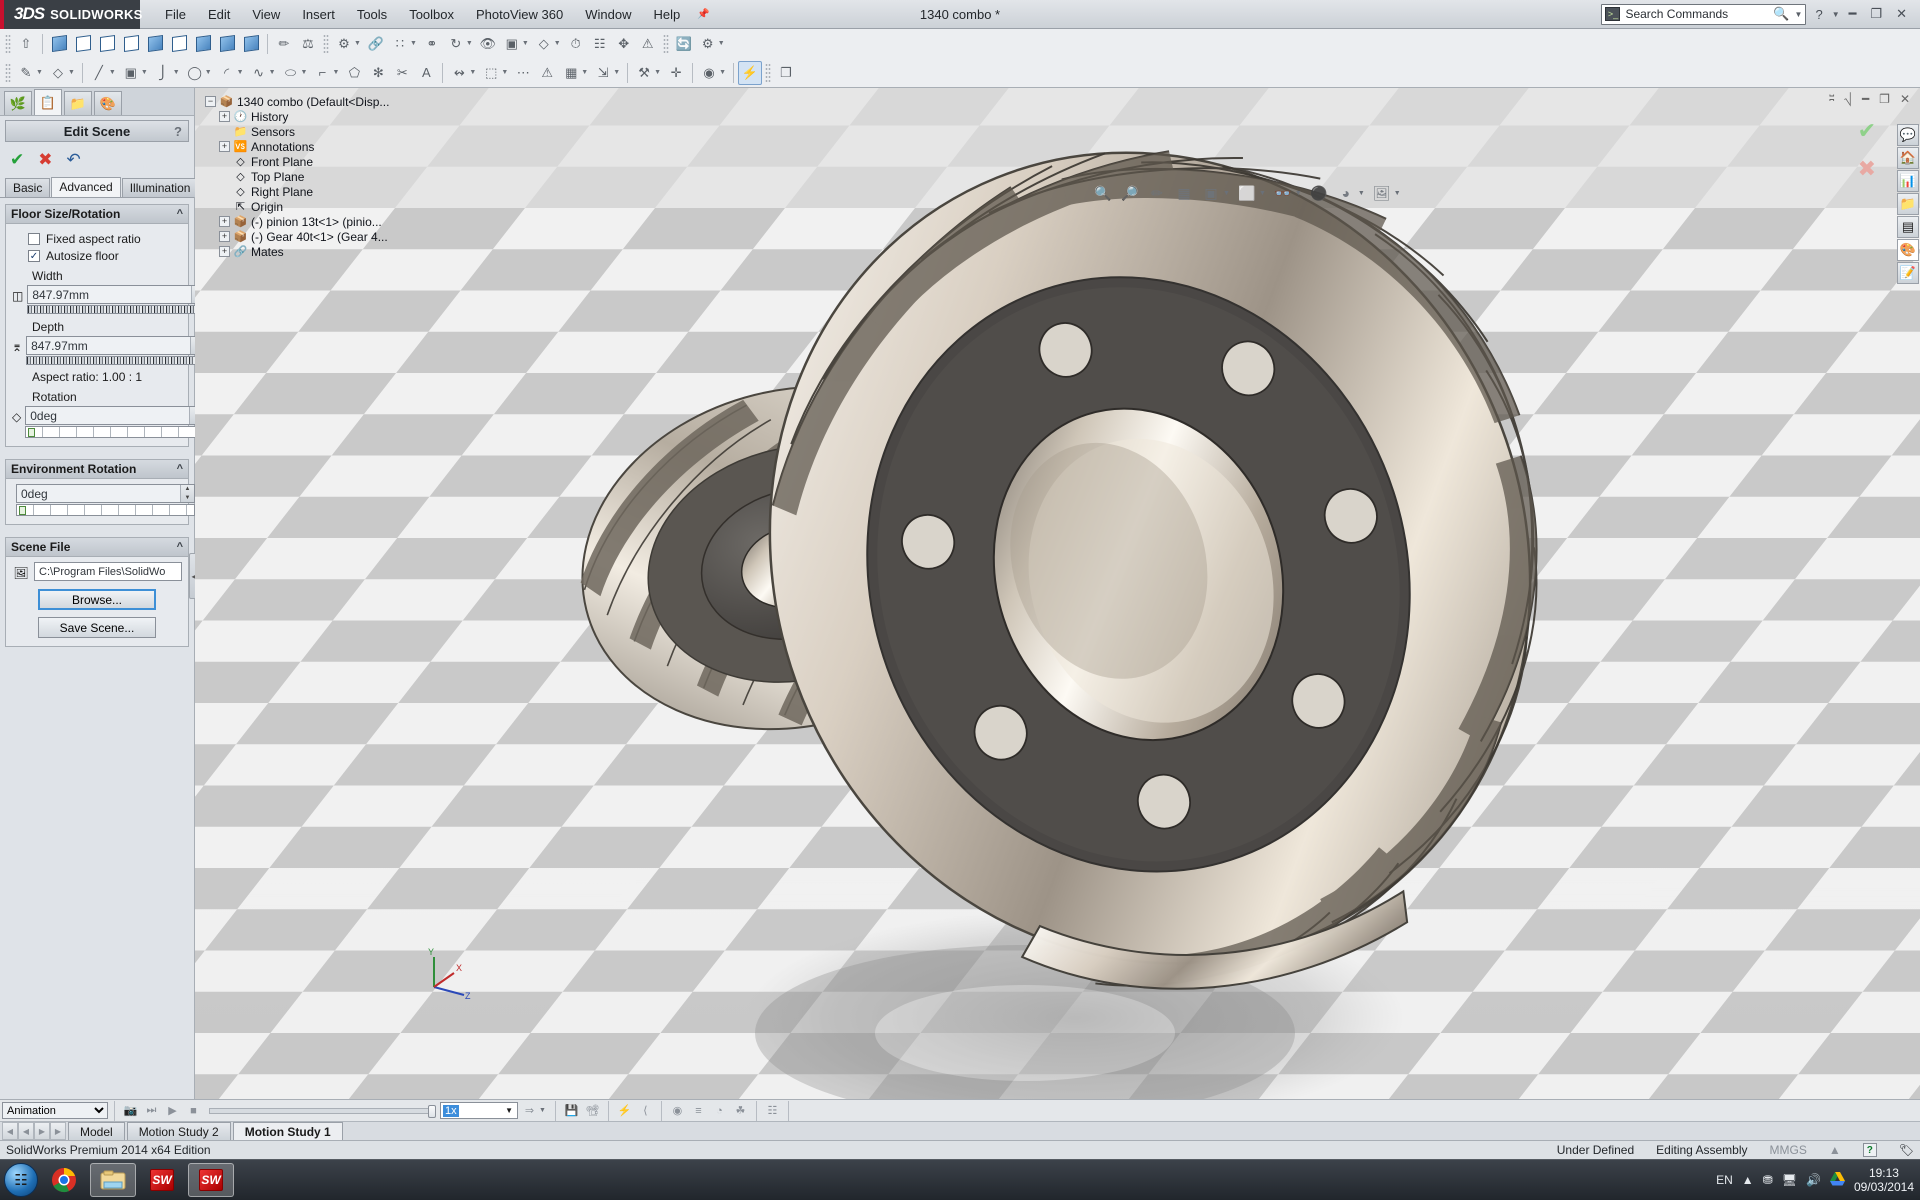  Describe the element at coordinates (703, 14) in the screenshot. I see `pushpin-icon: 📌` at that location.